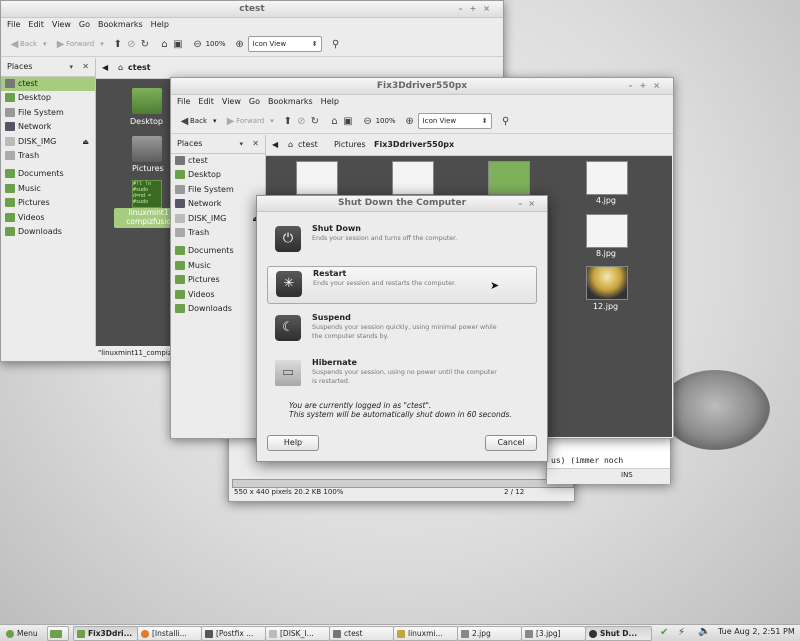 The height and width of the screenshot is (641, 800). I want to click on window-titlebar: ctest –+×, so click(252, 9).